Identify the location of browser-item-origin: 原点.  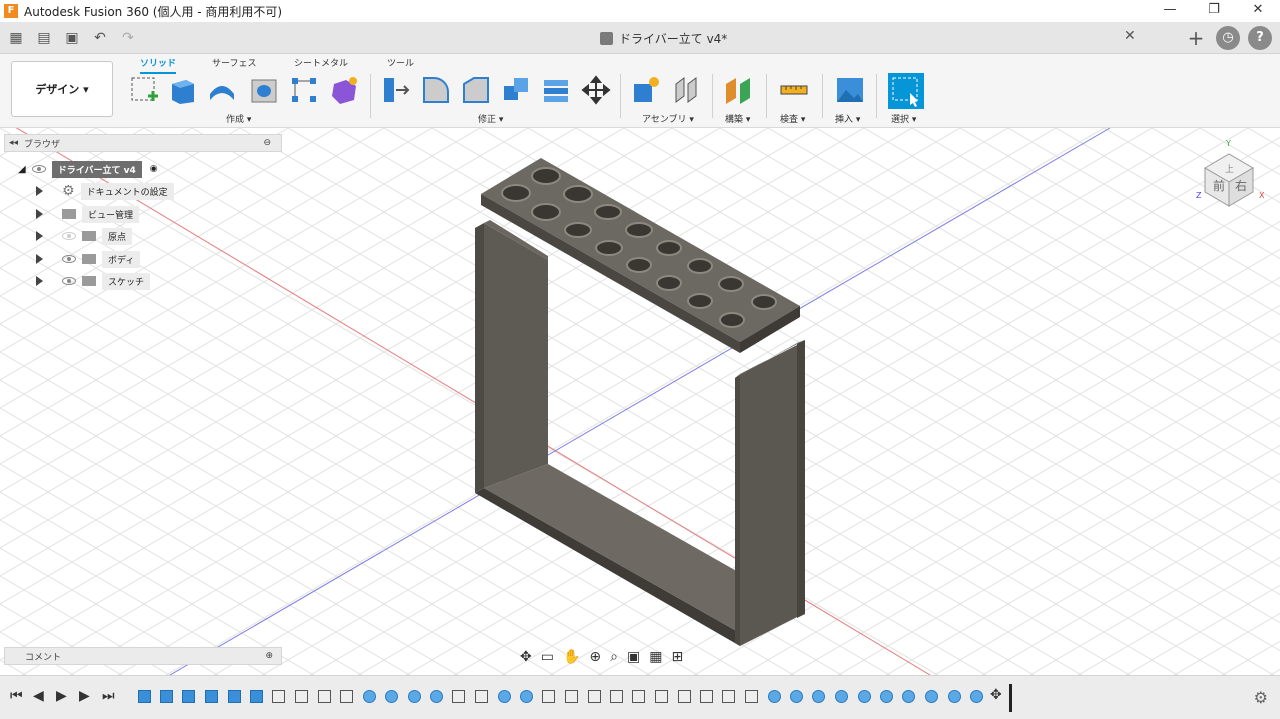
(84, 236).